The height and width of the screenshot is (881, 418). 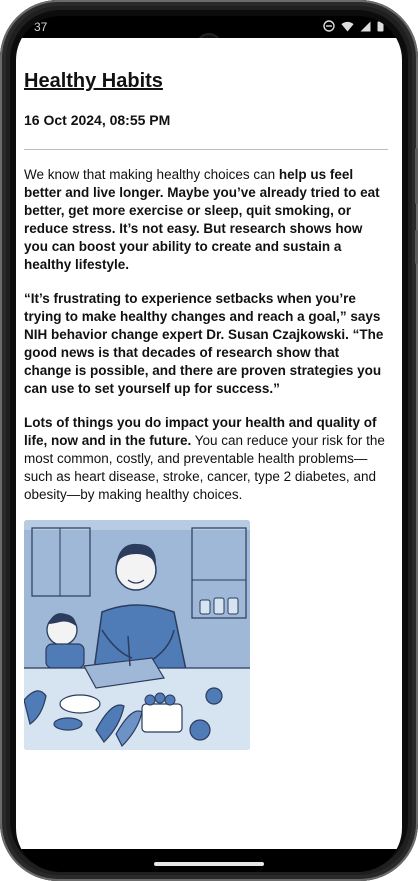 I want to click on p1-text: We know that making healthy choices can, so click(x=151, y=174).